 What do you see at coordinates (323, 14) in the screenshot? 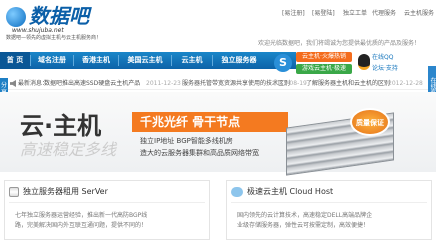
I see `login-link: [易登陆]` at bounding box center [323, 14].